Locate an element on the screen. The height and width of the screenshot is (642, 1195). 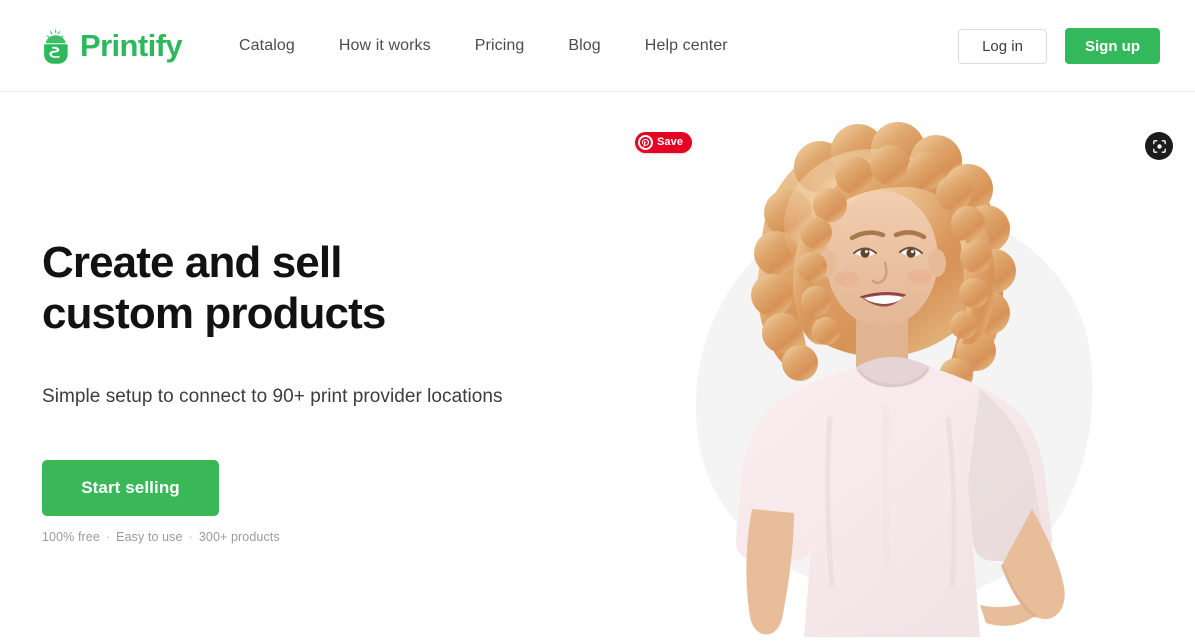
cta-note-easy: Easy to use is located at coordinates (149, 536).